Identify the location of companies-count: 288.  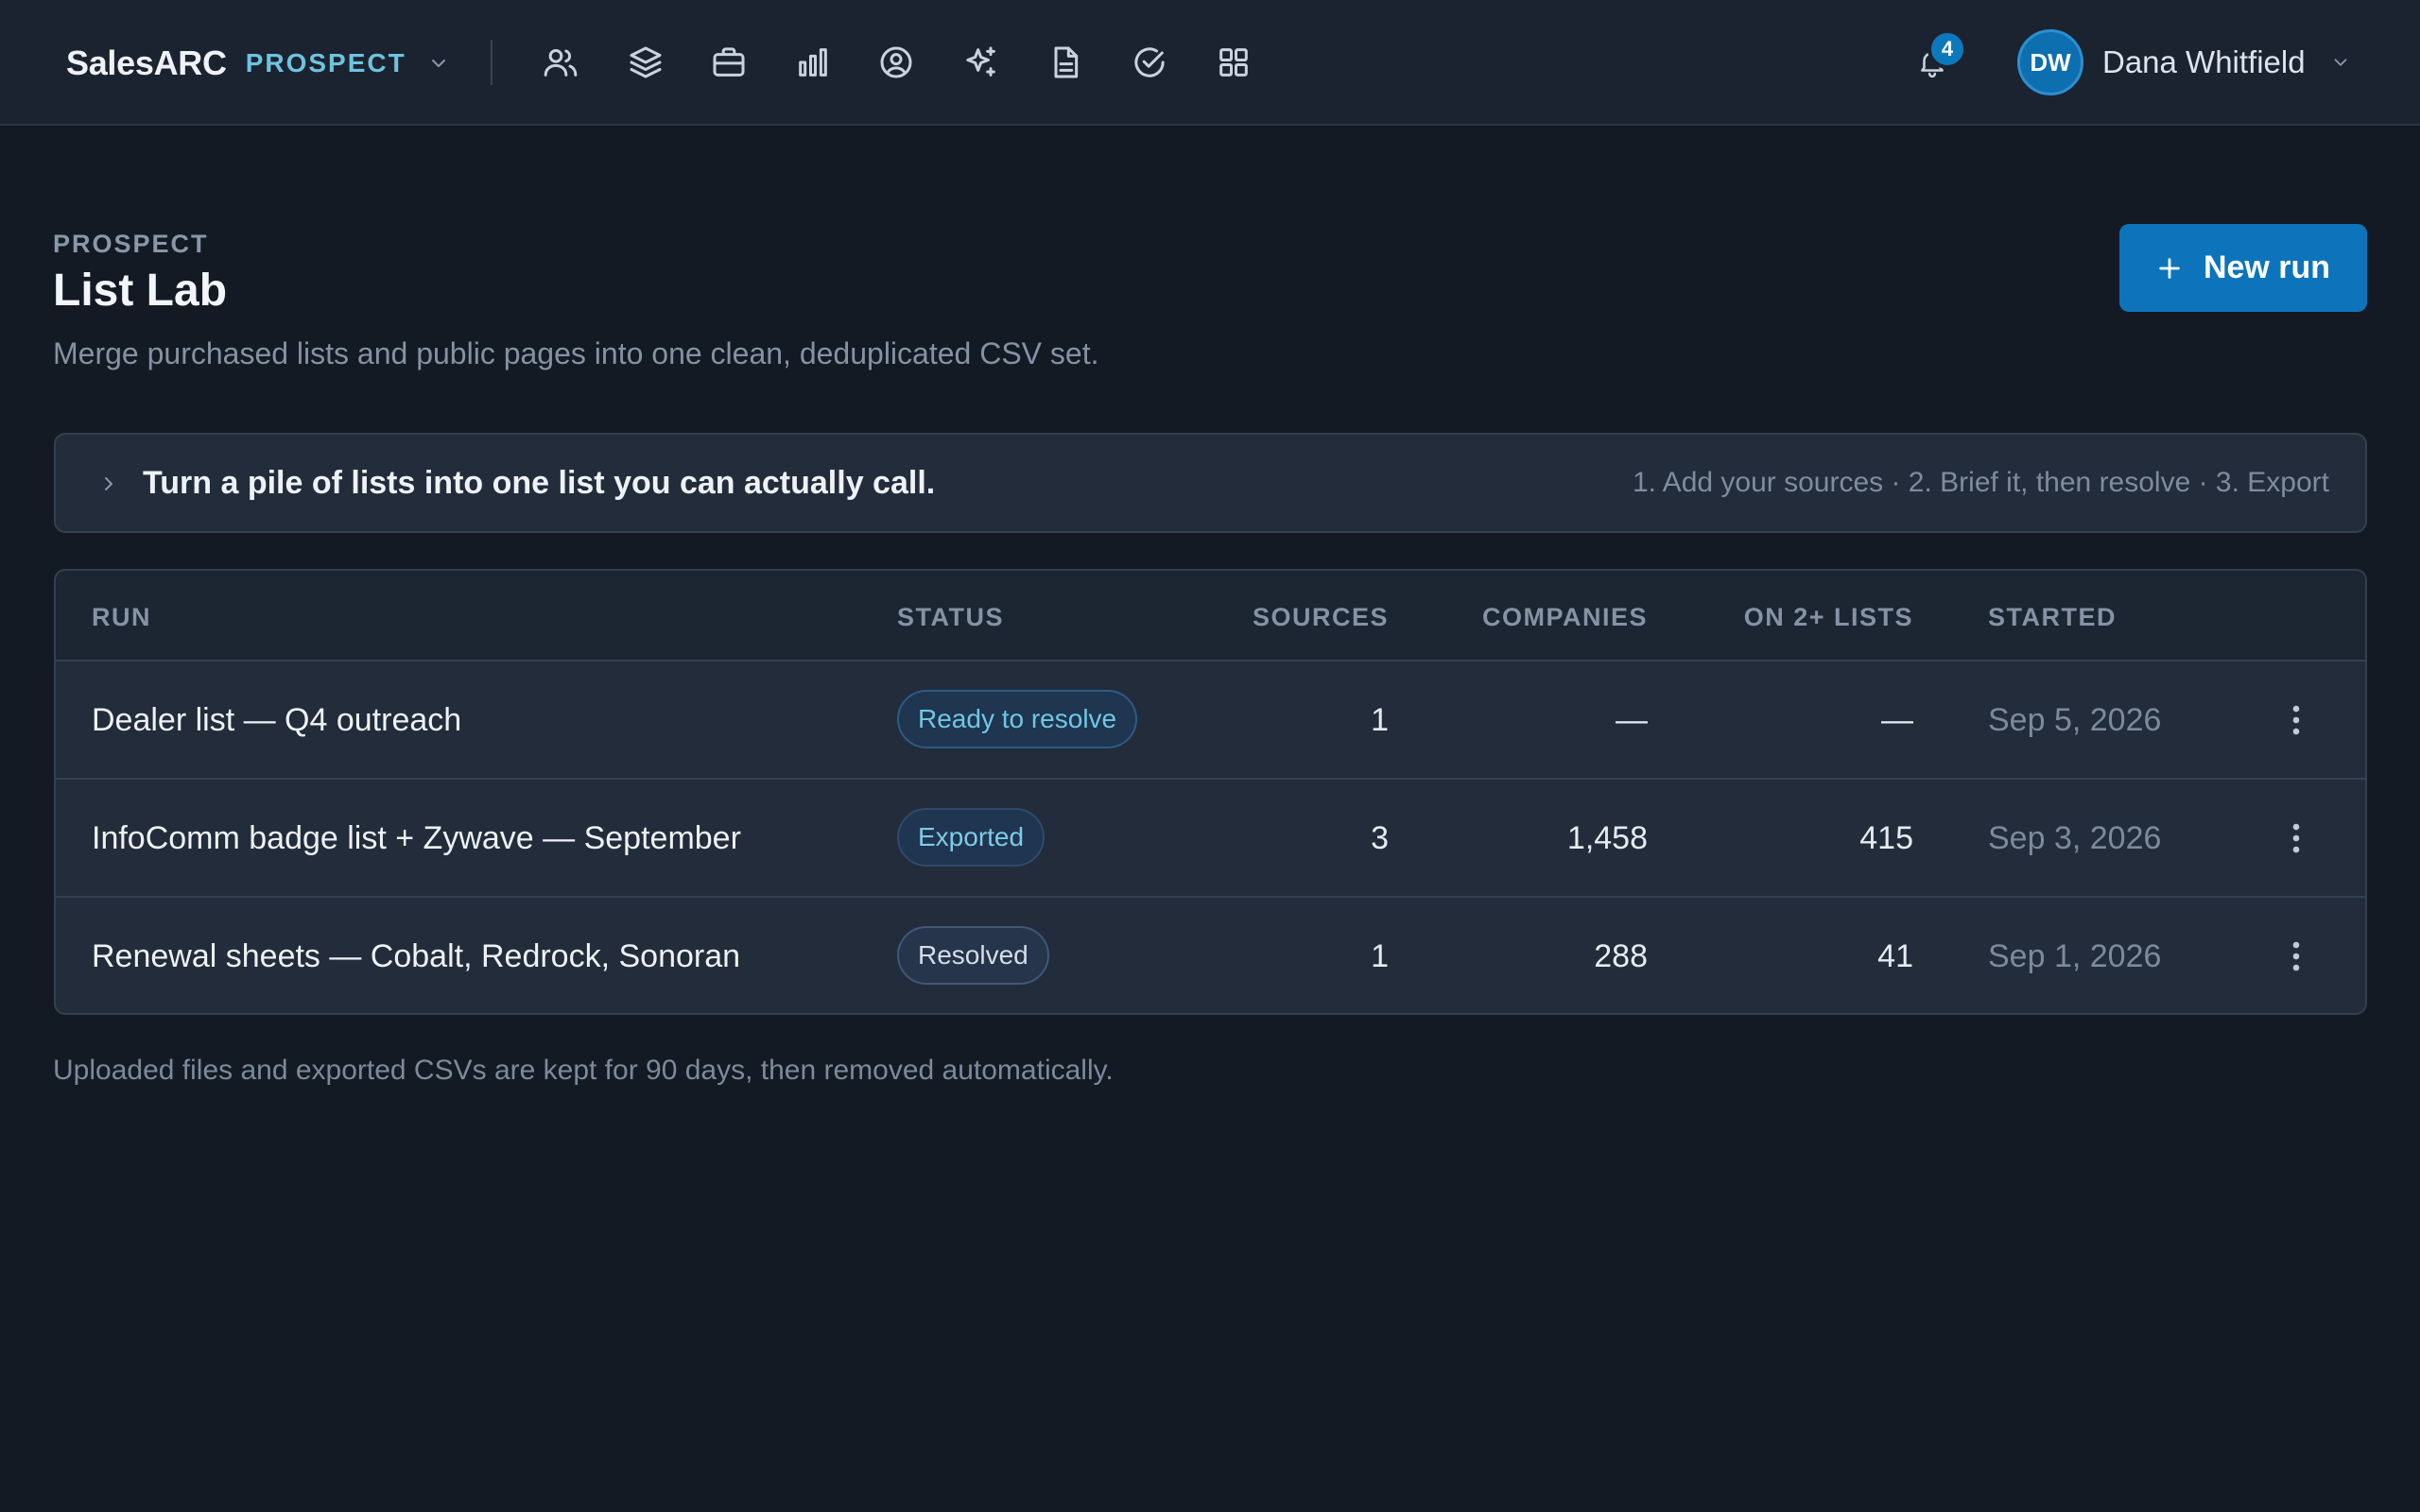
(1621, 956).